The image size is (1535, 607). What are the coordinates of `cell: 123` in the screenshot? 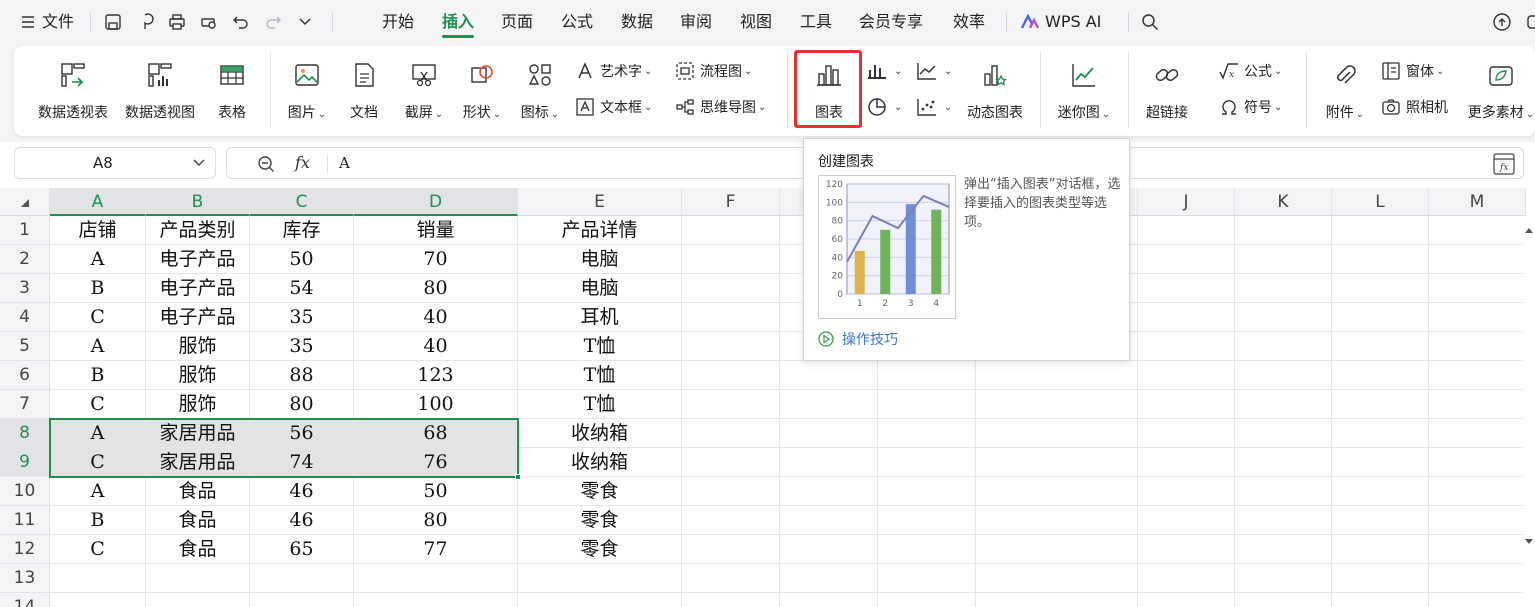 It's located at (436, 375).